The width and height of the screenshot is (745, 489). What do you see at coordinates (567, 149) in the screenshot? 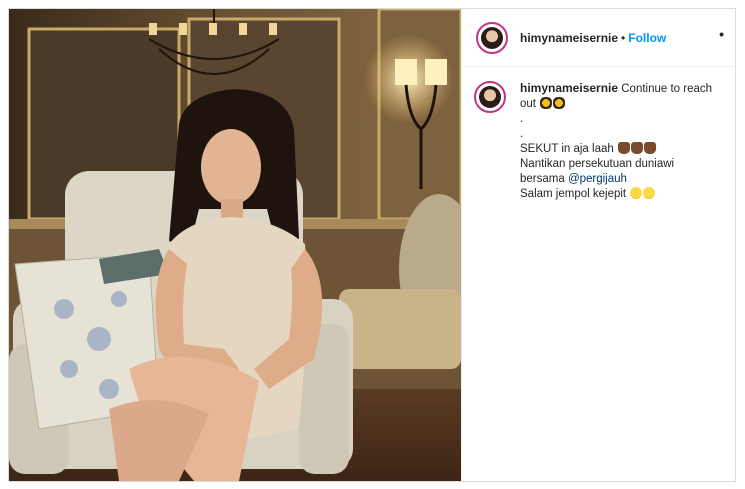
I see `caption-line-3-text: SEKUT in aja laah` at bounding box center [567, 149].